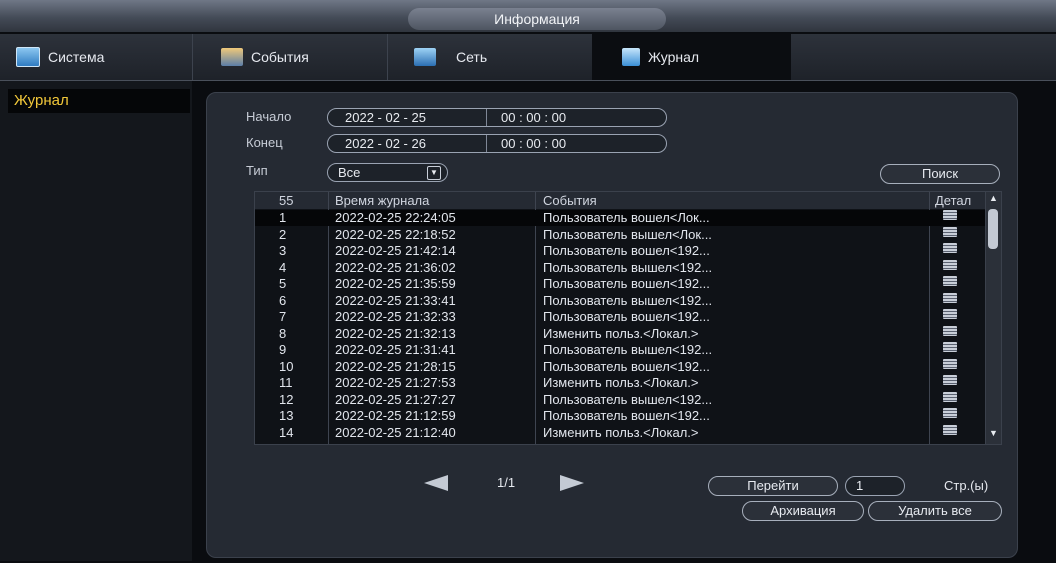 This screenshot has width=1056, height=563. Describe the element at coordinates (283, 267) in the screenshot. I see `row-number: 4` at that location.